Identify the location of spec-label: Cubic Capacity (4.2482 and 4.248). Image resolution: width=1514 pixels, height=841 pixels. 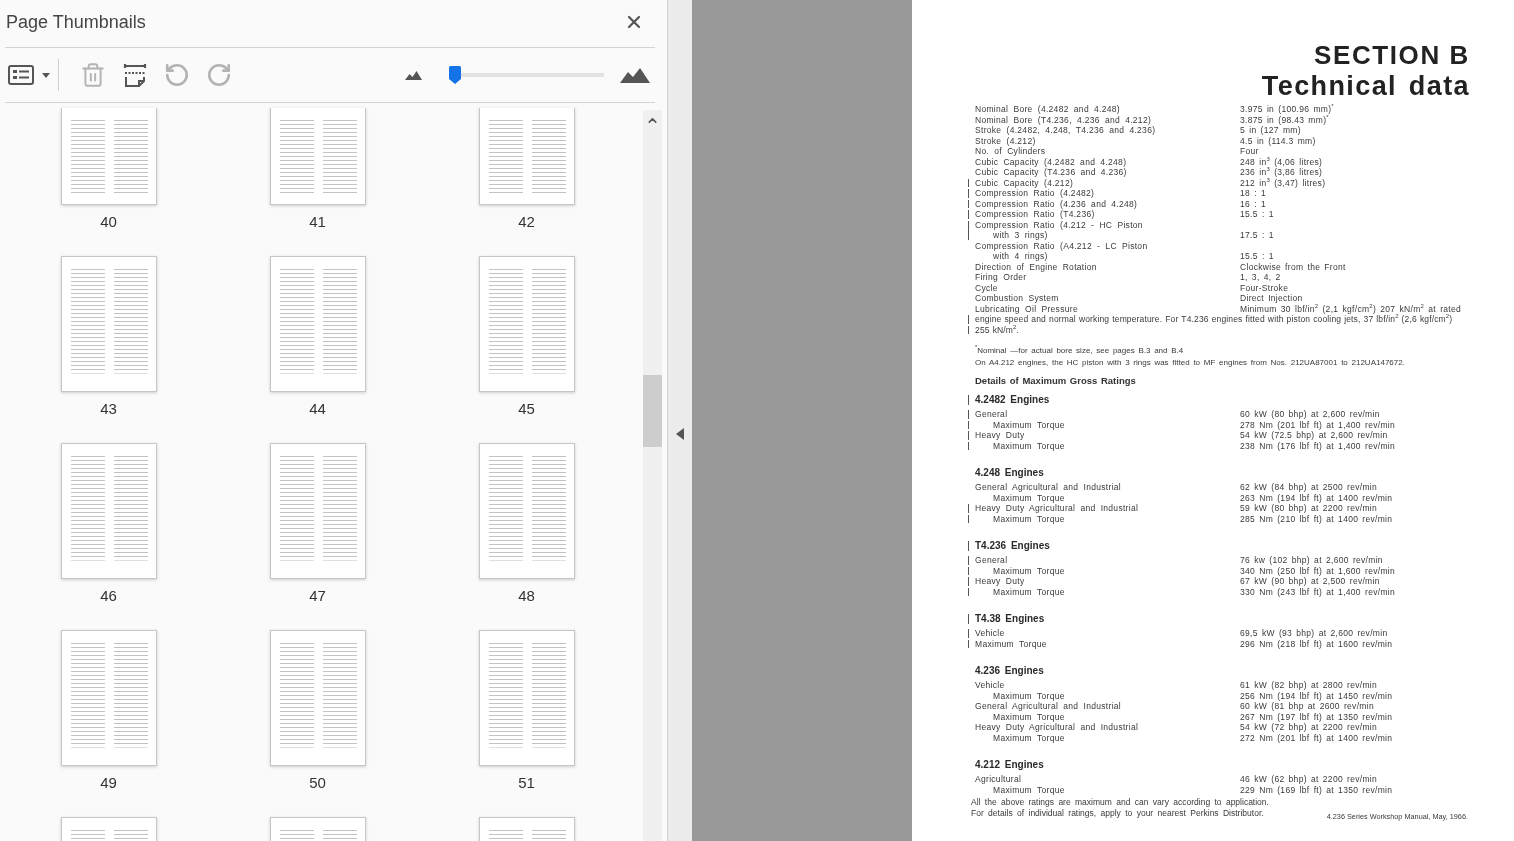
(1051, 161).